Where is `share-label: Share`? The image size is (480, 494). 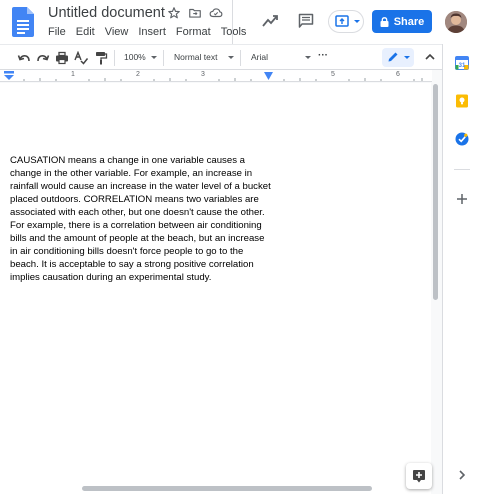 share-label: Share is located at coordinates (409, 21).